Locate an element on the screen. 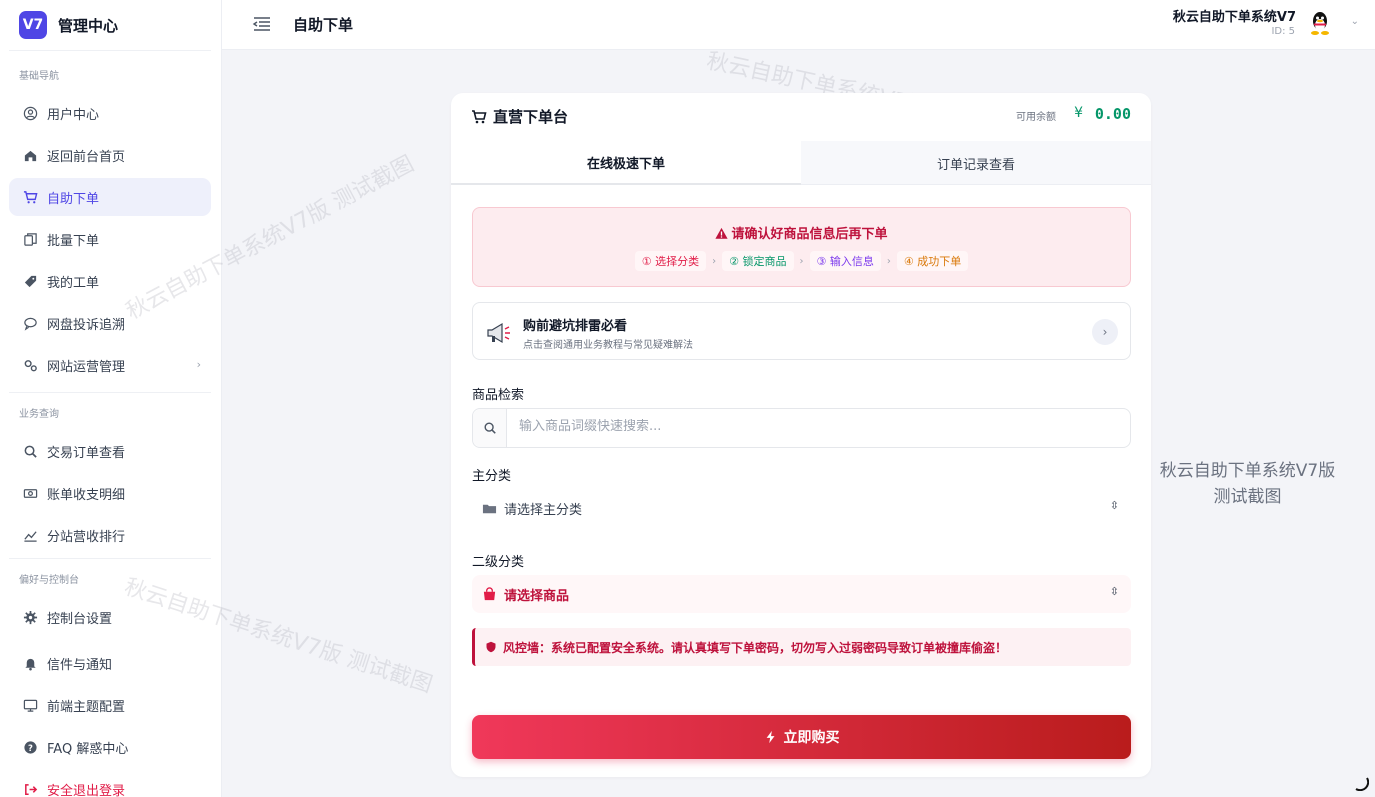  page-title: 自助下单 is located at coordinates (323, 25).